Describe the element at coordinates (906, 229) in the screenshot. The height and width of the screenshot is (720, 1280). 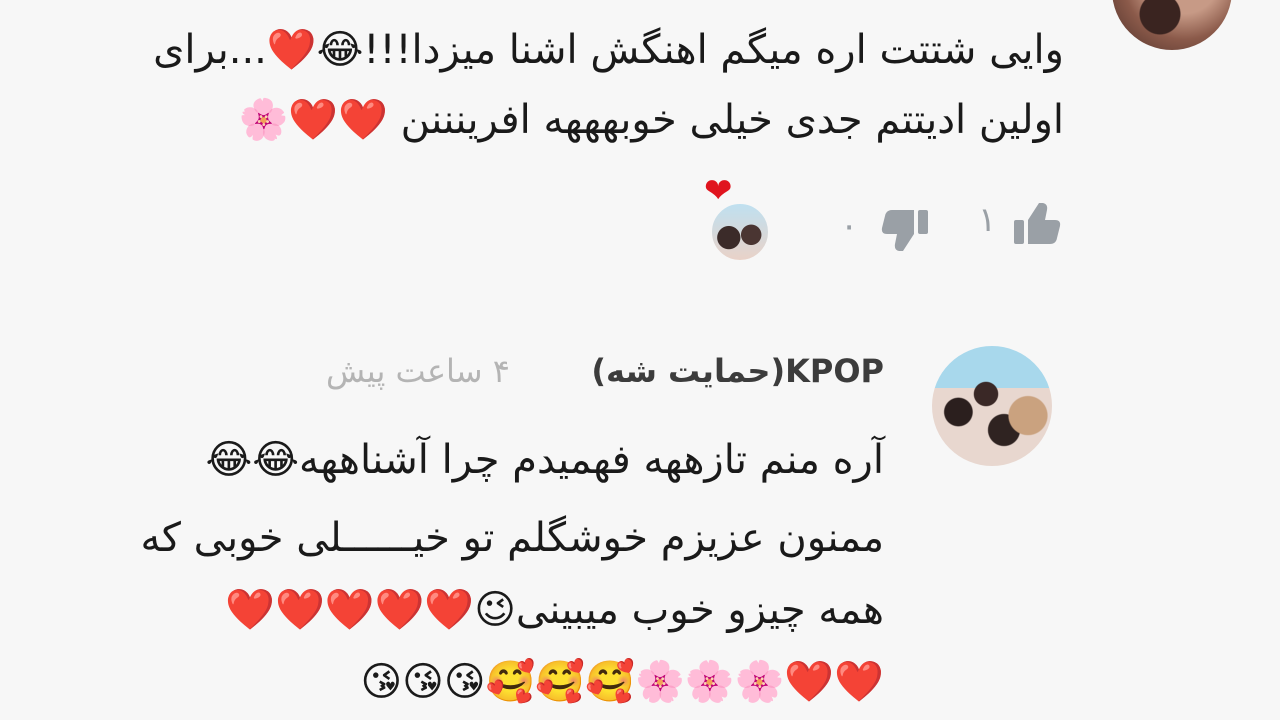
I see `dislike-icon` at that location.